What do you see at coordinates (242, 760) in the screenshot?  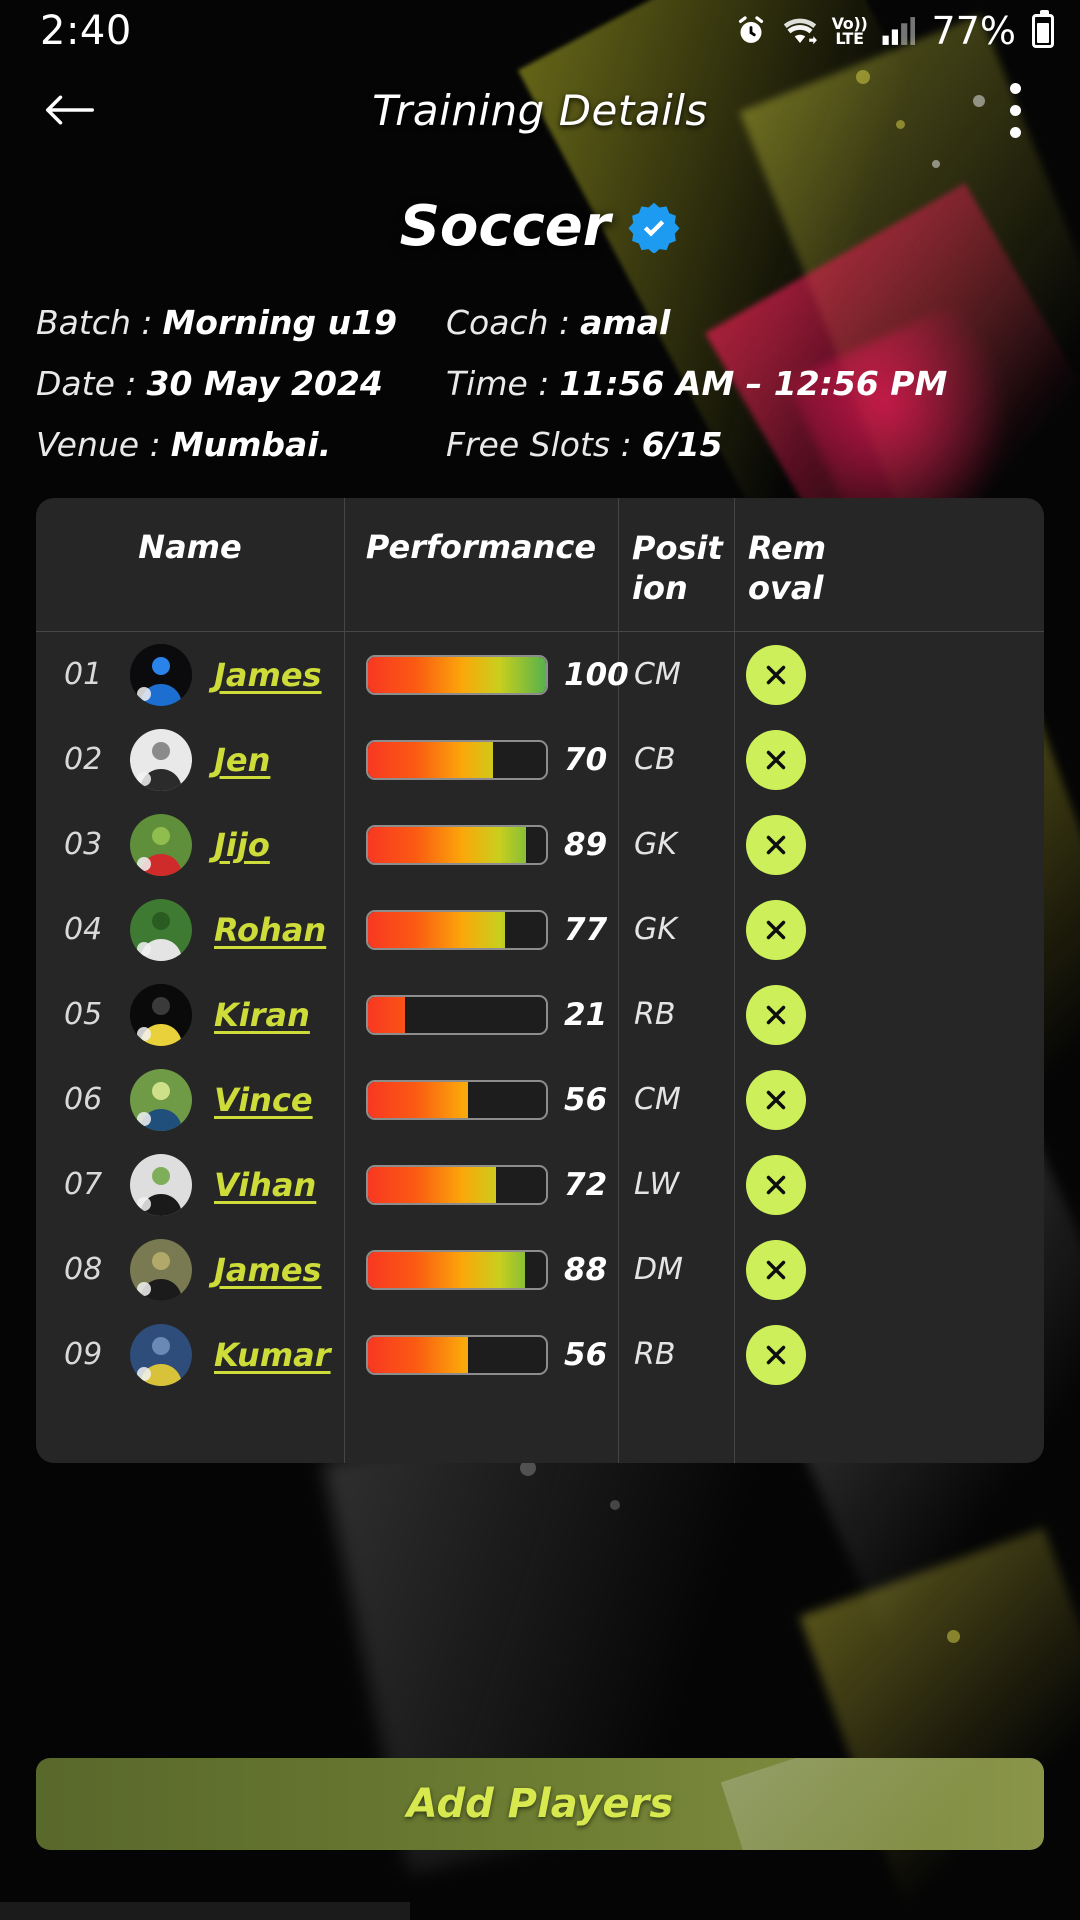 I see `player-name: Jen` at bounding box center [242, 760].